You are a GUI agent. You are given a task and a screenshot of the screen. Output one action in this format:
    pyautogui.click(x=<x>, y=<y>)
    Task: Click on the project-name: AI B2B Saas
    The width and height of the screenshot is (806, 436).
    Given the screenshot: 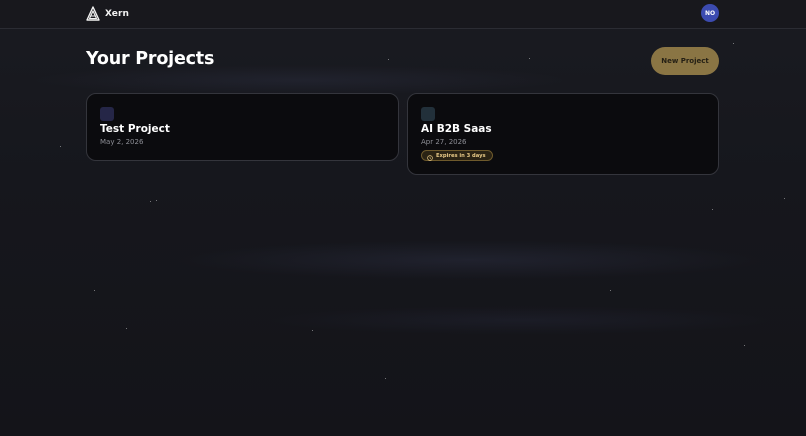 What is the action you would take?
    pyautogui.click(x=456, y=129)
    